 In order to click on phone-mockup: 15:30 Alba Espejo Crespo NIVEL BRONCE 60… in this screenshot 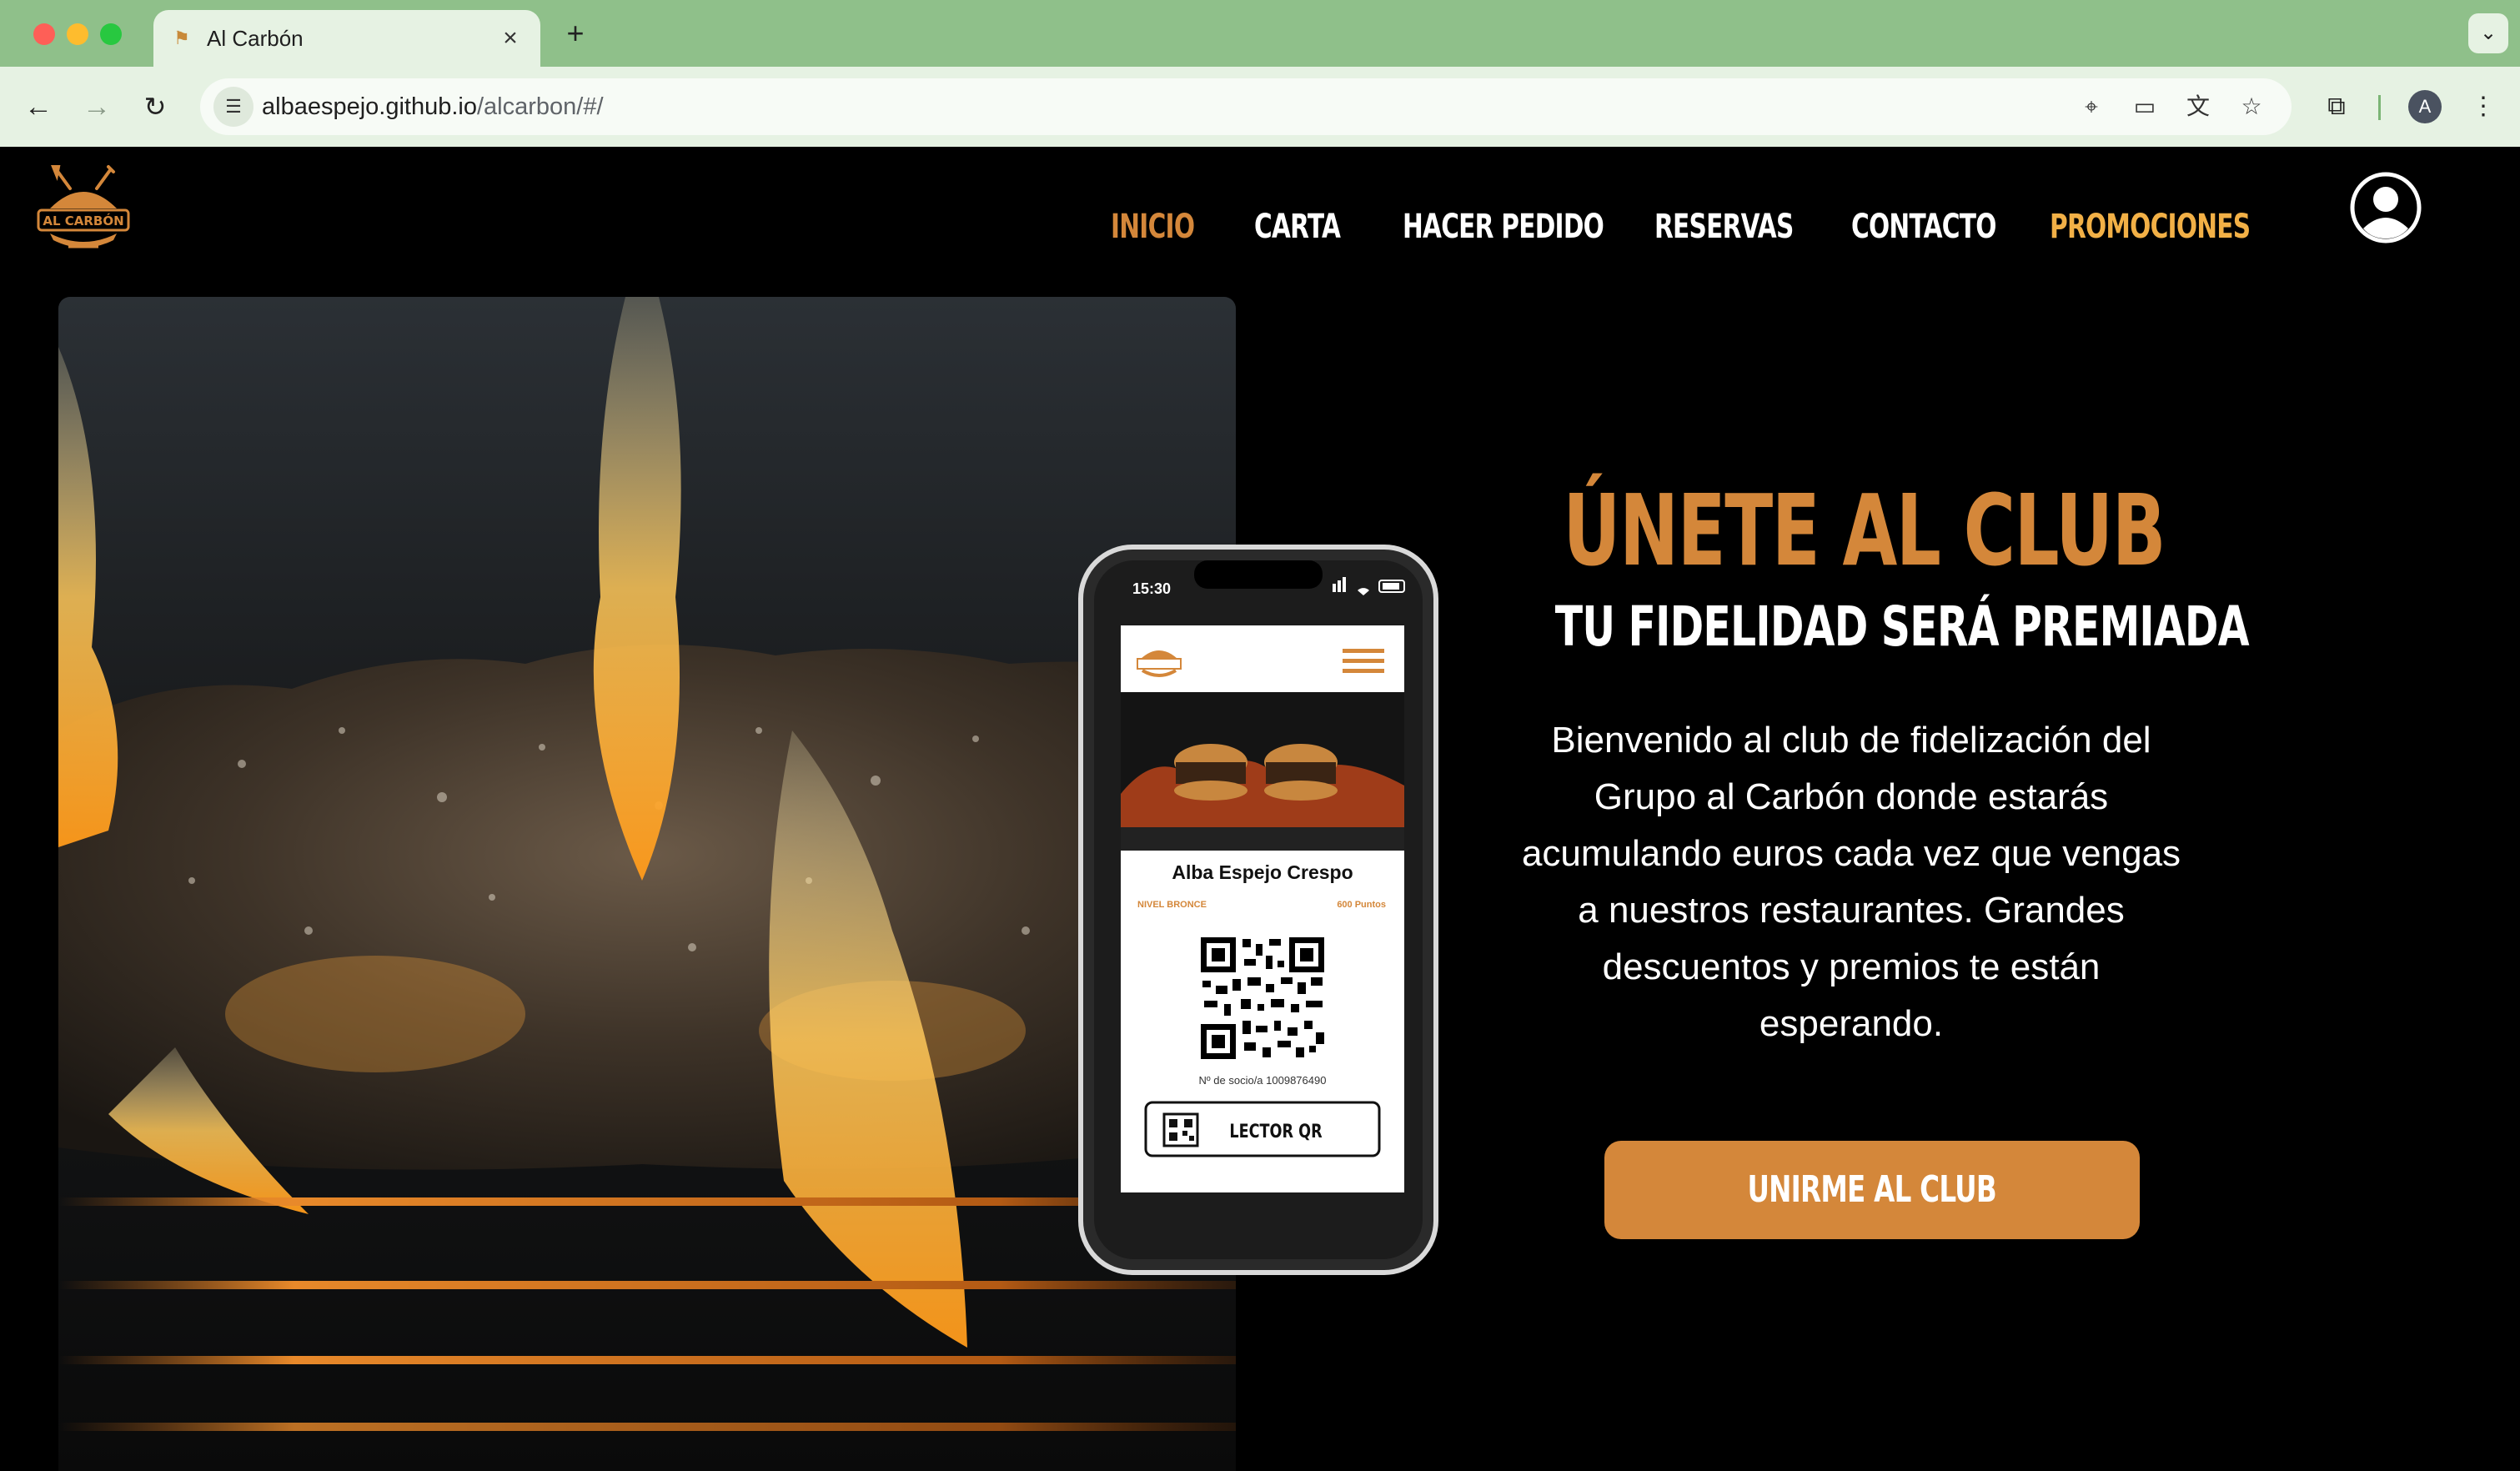, I will do `click(1258, 910)`.